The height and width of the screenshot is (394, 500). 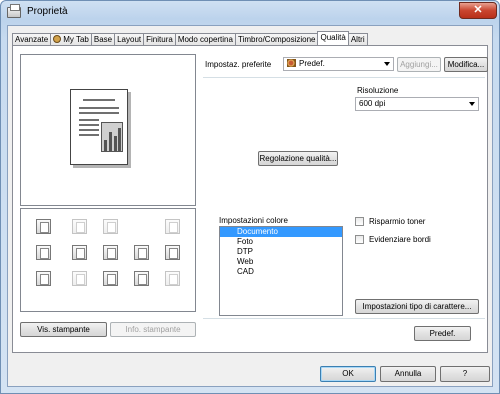 I want to click on default-button: Predef., so click(x=442, y=333).